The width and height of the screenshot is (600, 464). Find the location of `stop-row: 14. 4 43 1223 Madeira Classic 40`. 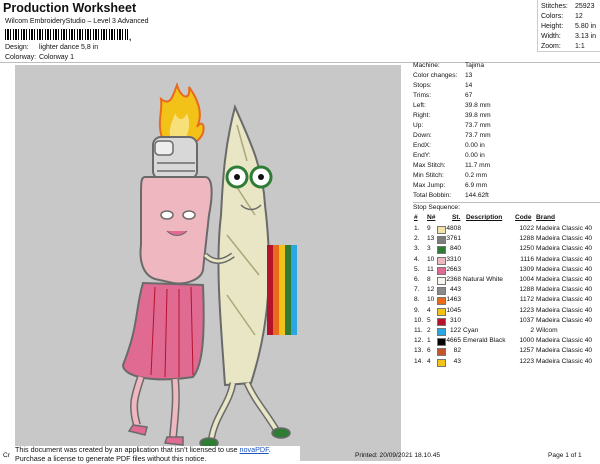

stop-row: 14. 4 43 1223 Madeira Classic 40 is located at coordinates (506, 362).